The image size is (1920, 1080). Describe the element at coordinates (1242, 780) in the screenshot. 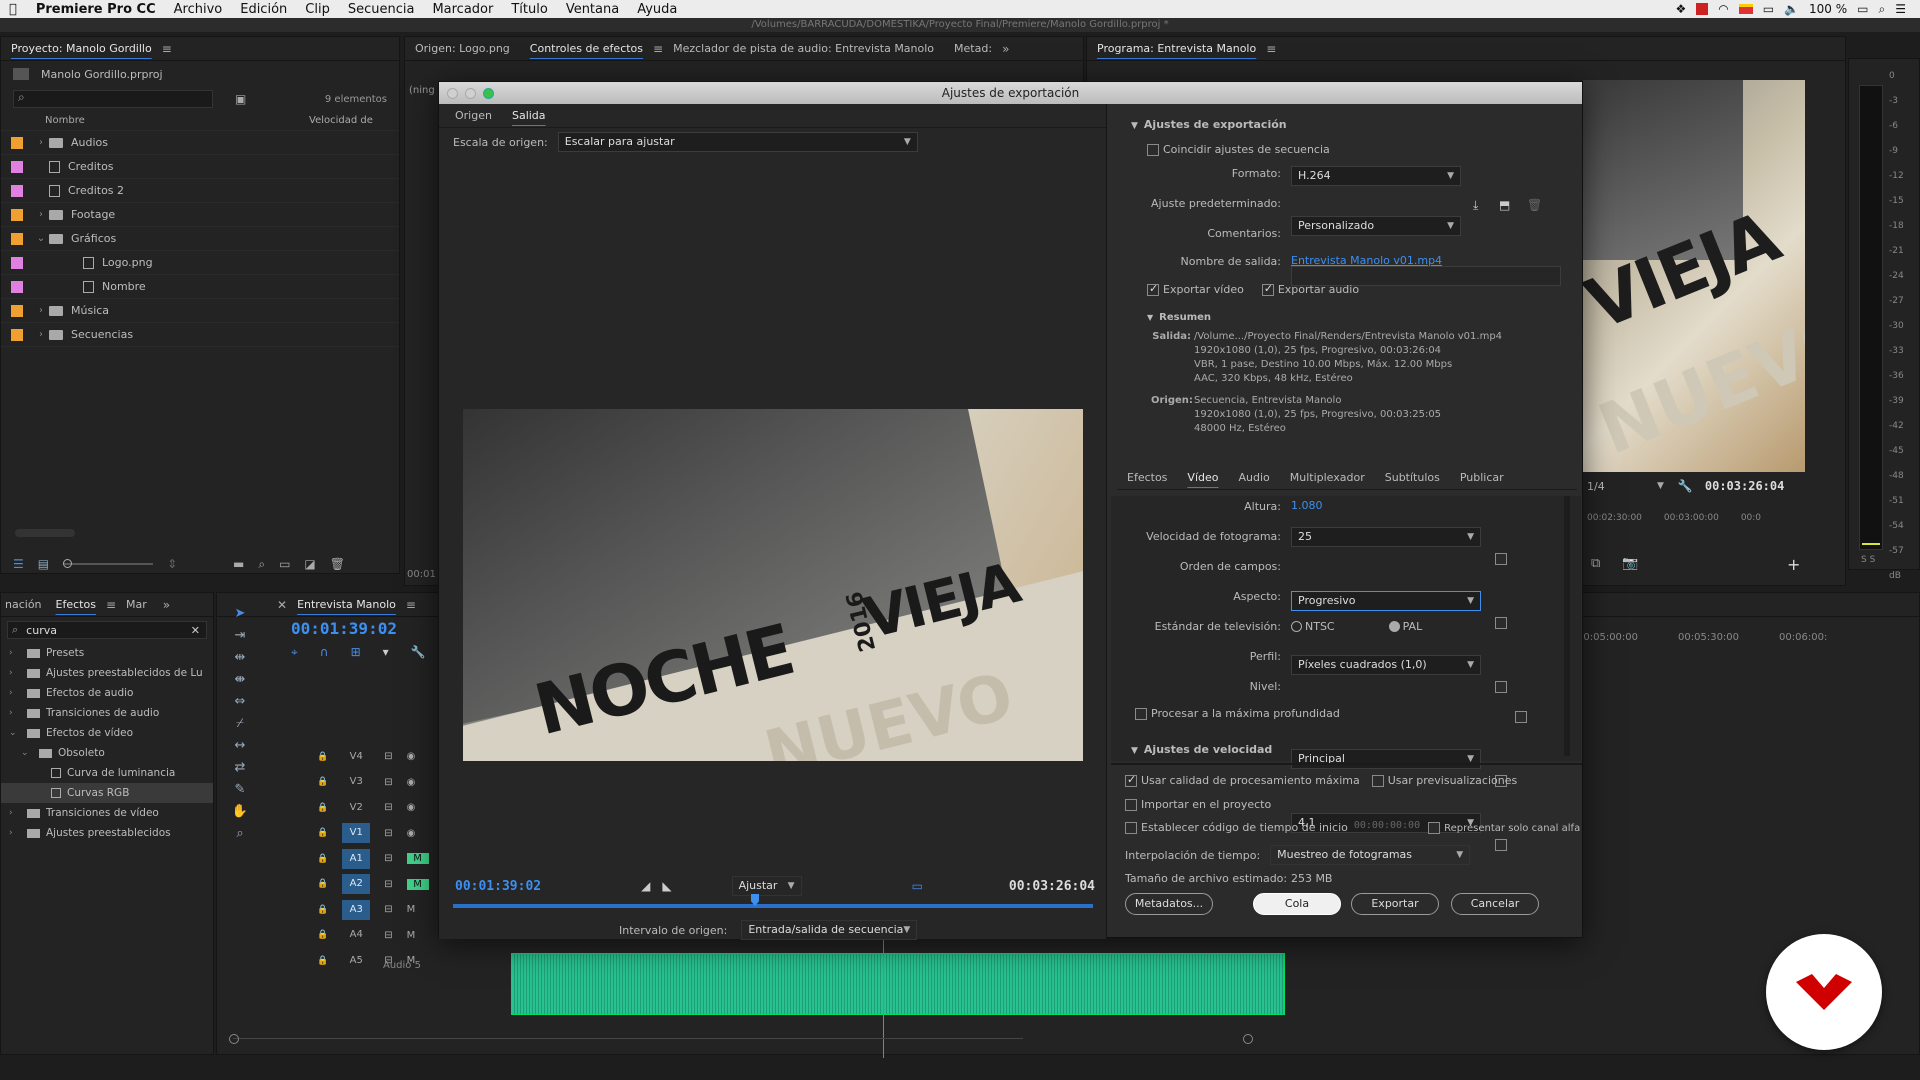

I see `max-quality-option: Usar calidad de procesamiento máxima` at that location.